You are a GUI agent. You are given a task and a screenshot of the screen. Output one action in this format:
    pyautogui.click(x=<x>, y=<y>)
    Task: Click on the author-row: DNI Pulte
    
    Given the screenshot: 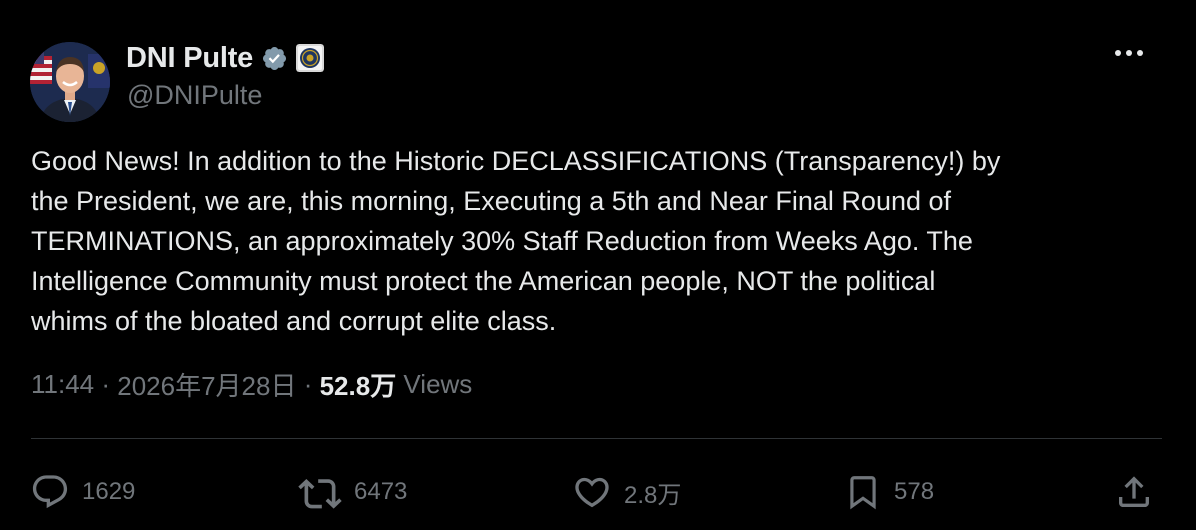 What is the action you would take?
    pyautogui.click(x=225, y=58)
    